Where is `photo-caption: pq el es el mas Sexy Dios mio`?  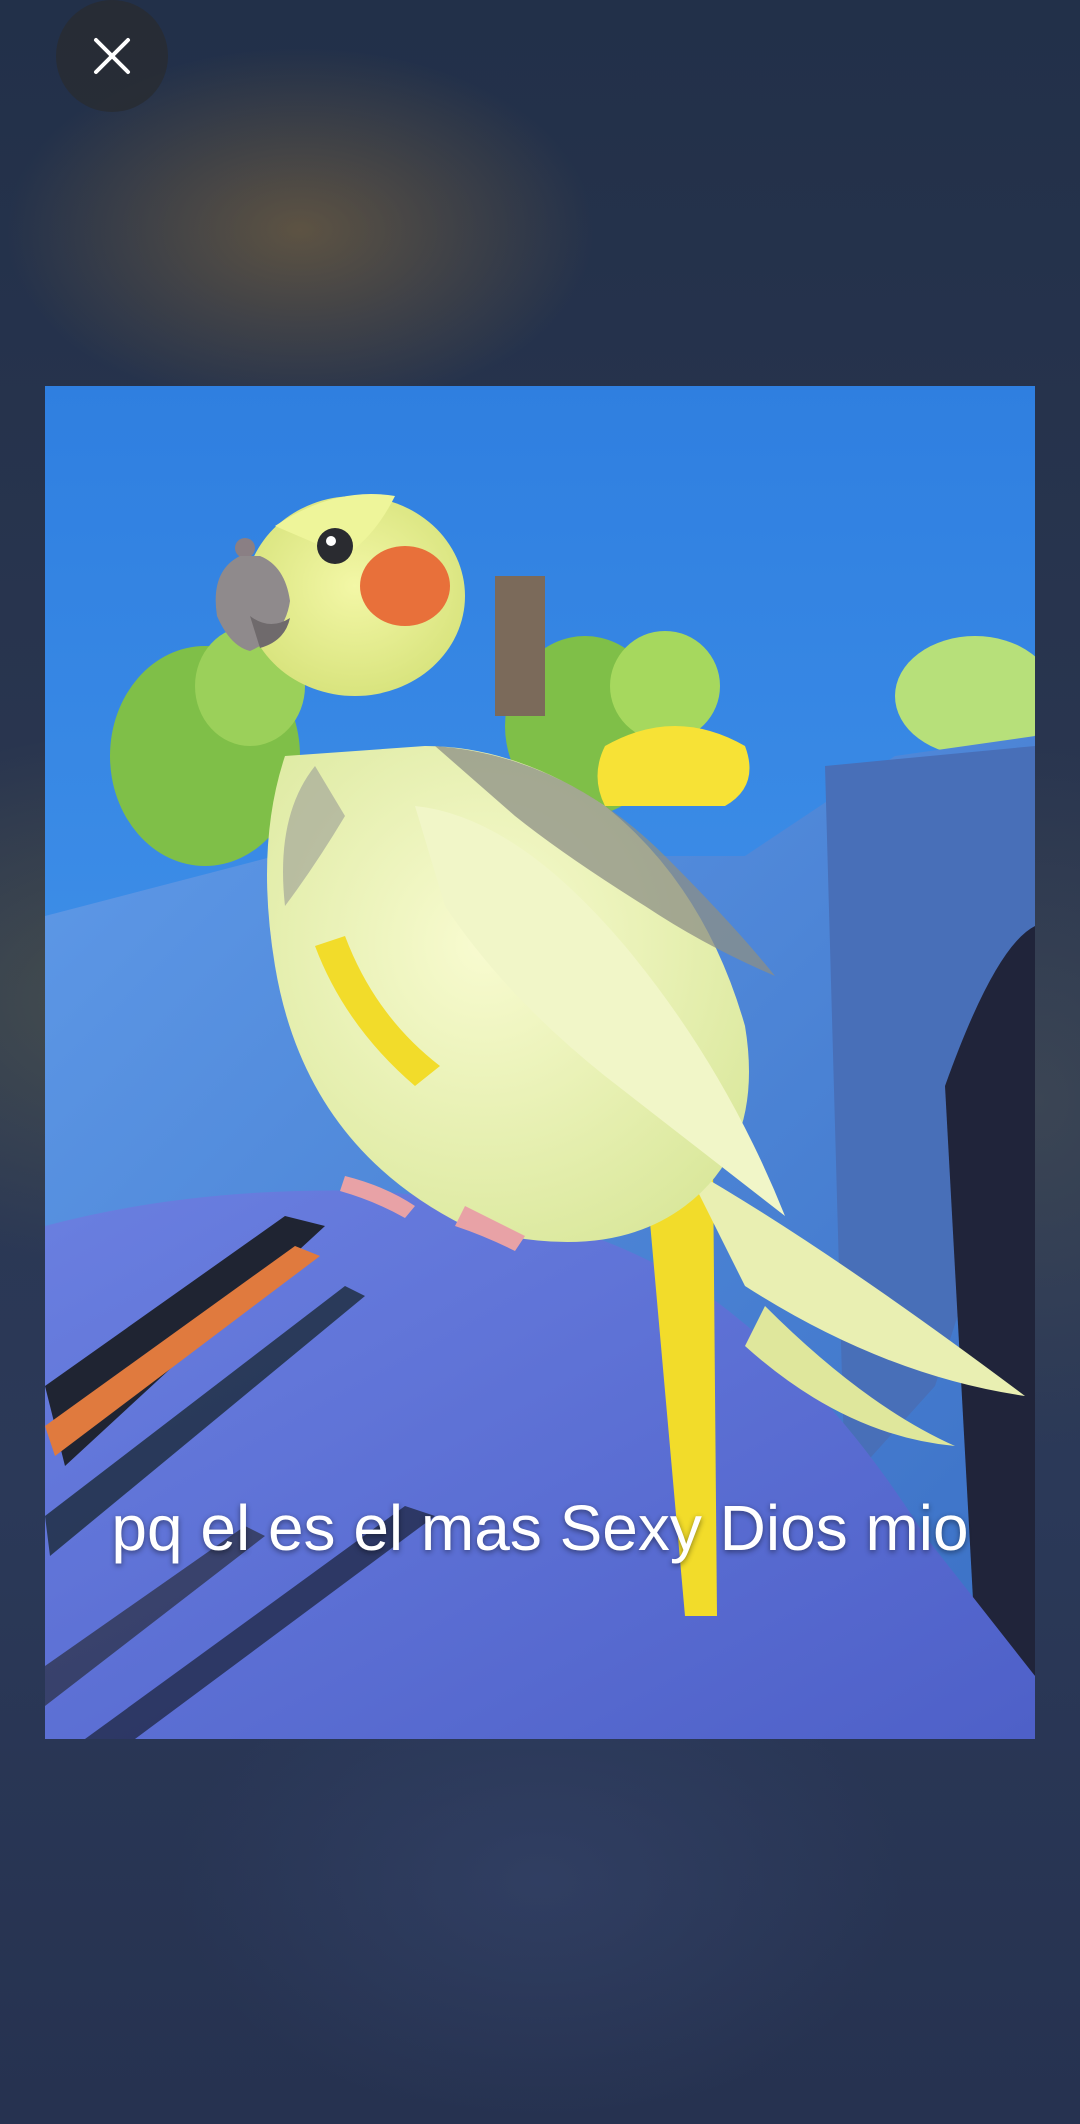 photo-caption: pq el es el mas Sexy Dios mio is located at coordinates (540, 1528).